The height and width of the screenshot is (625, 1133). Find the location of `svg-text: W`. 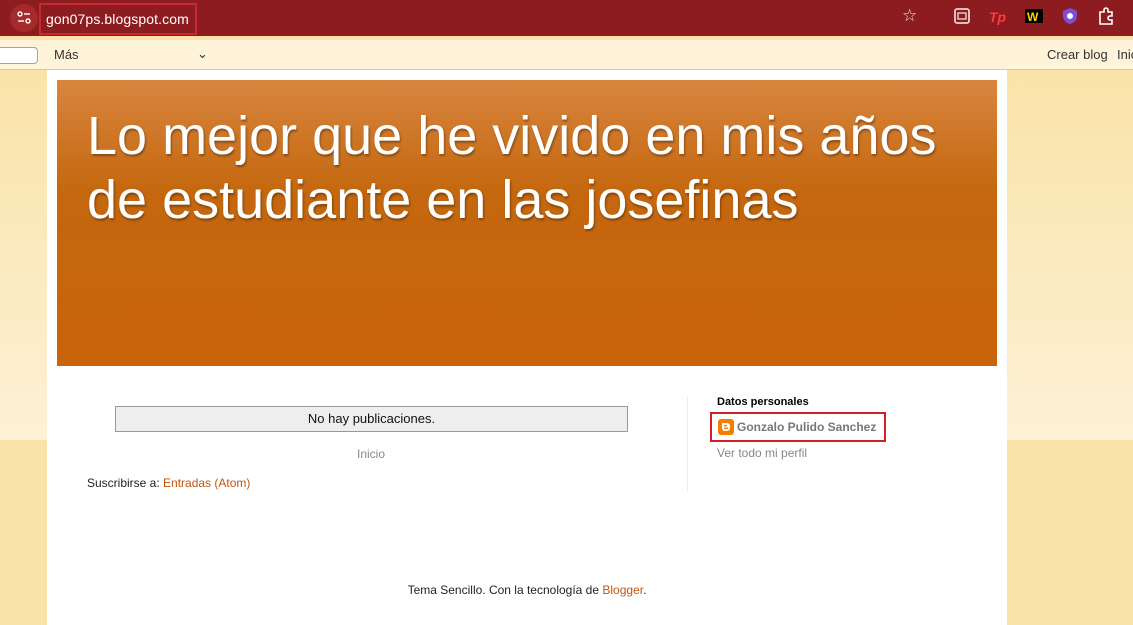

svg-text: W is located at coordinates (1033, 17).